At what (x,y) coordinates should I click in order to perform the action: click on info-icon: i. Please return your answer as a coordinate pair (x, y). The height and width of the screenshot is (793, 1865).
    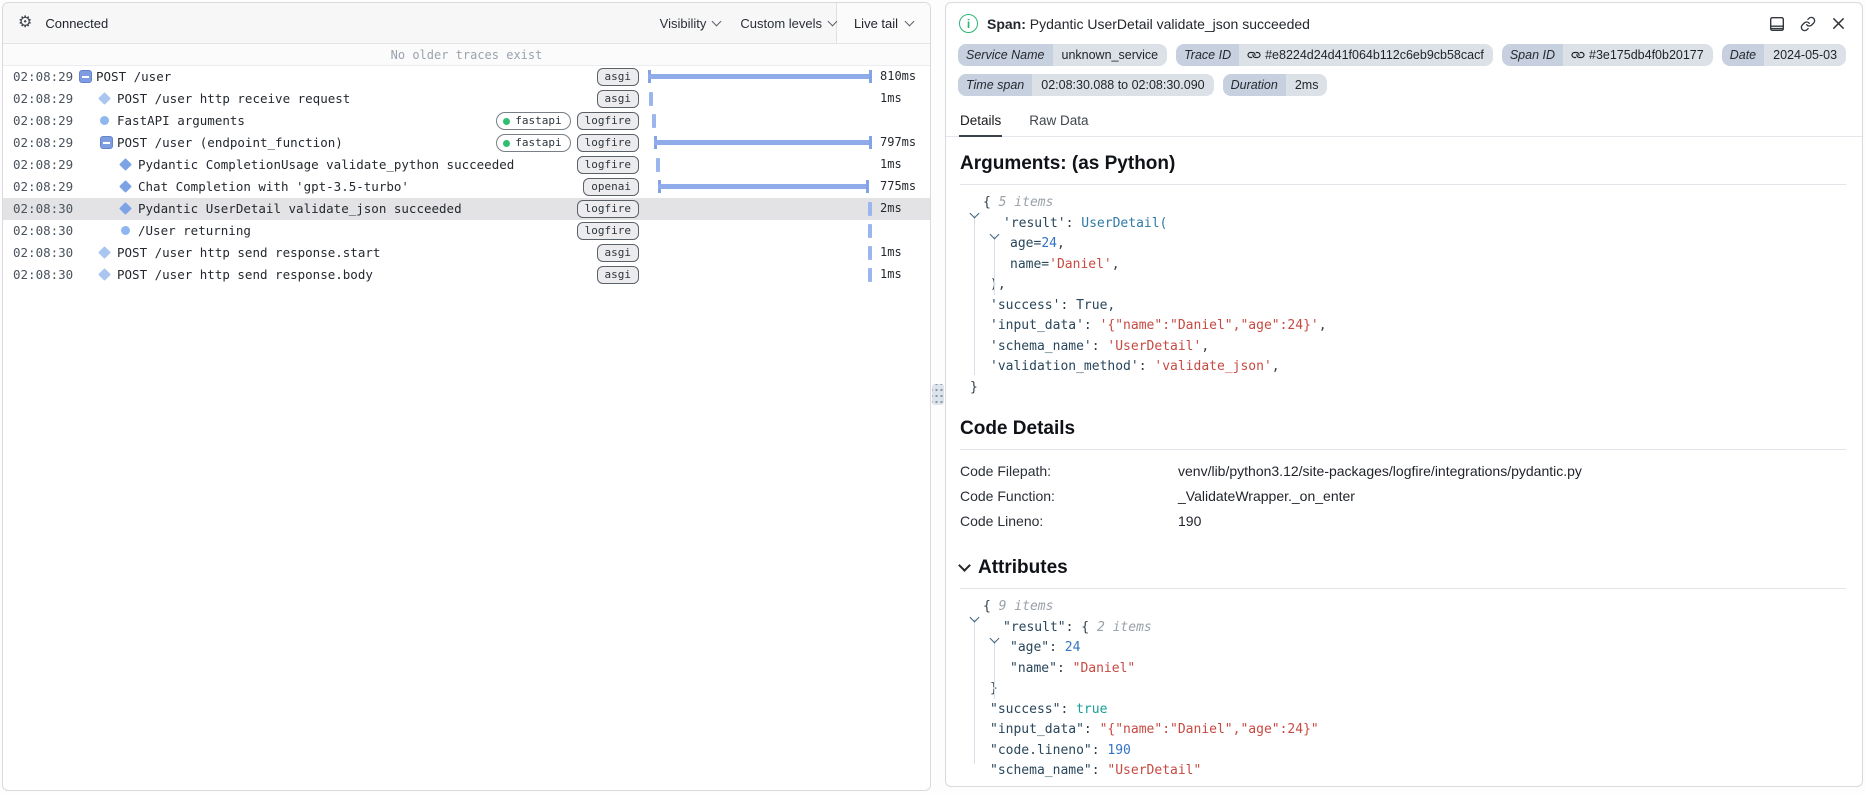
    Looking at the image, I should click on (968, 23).